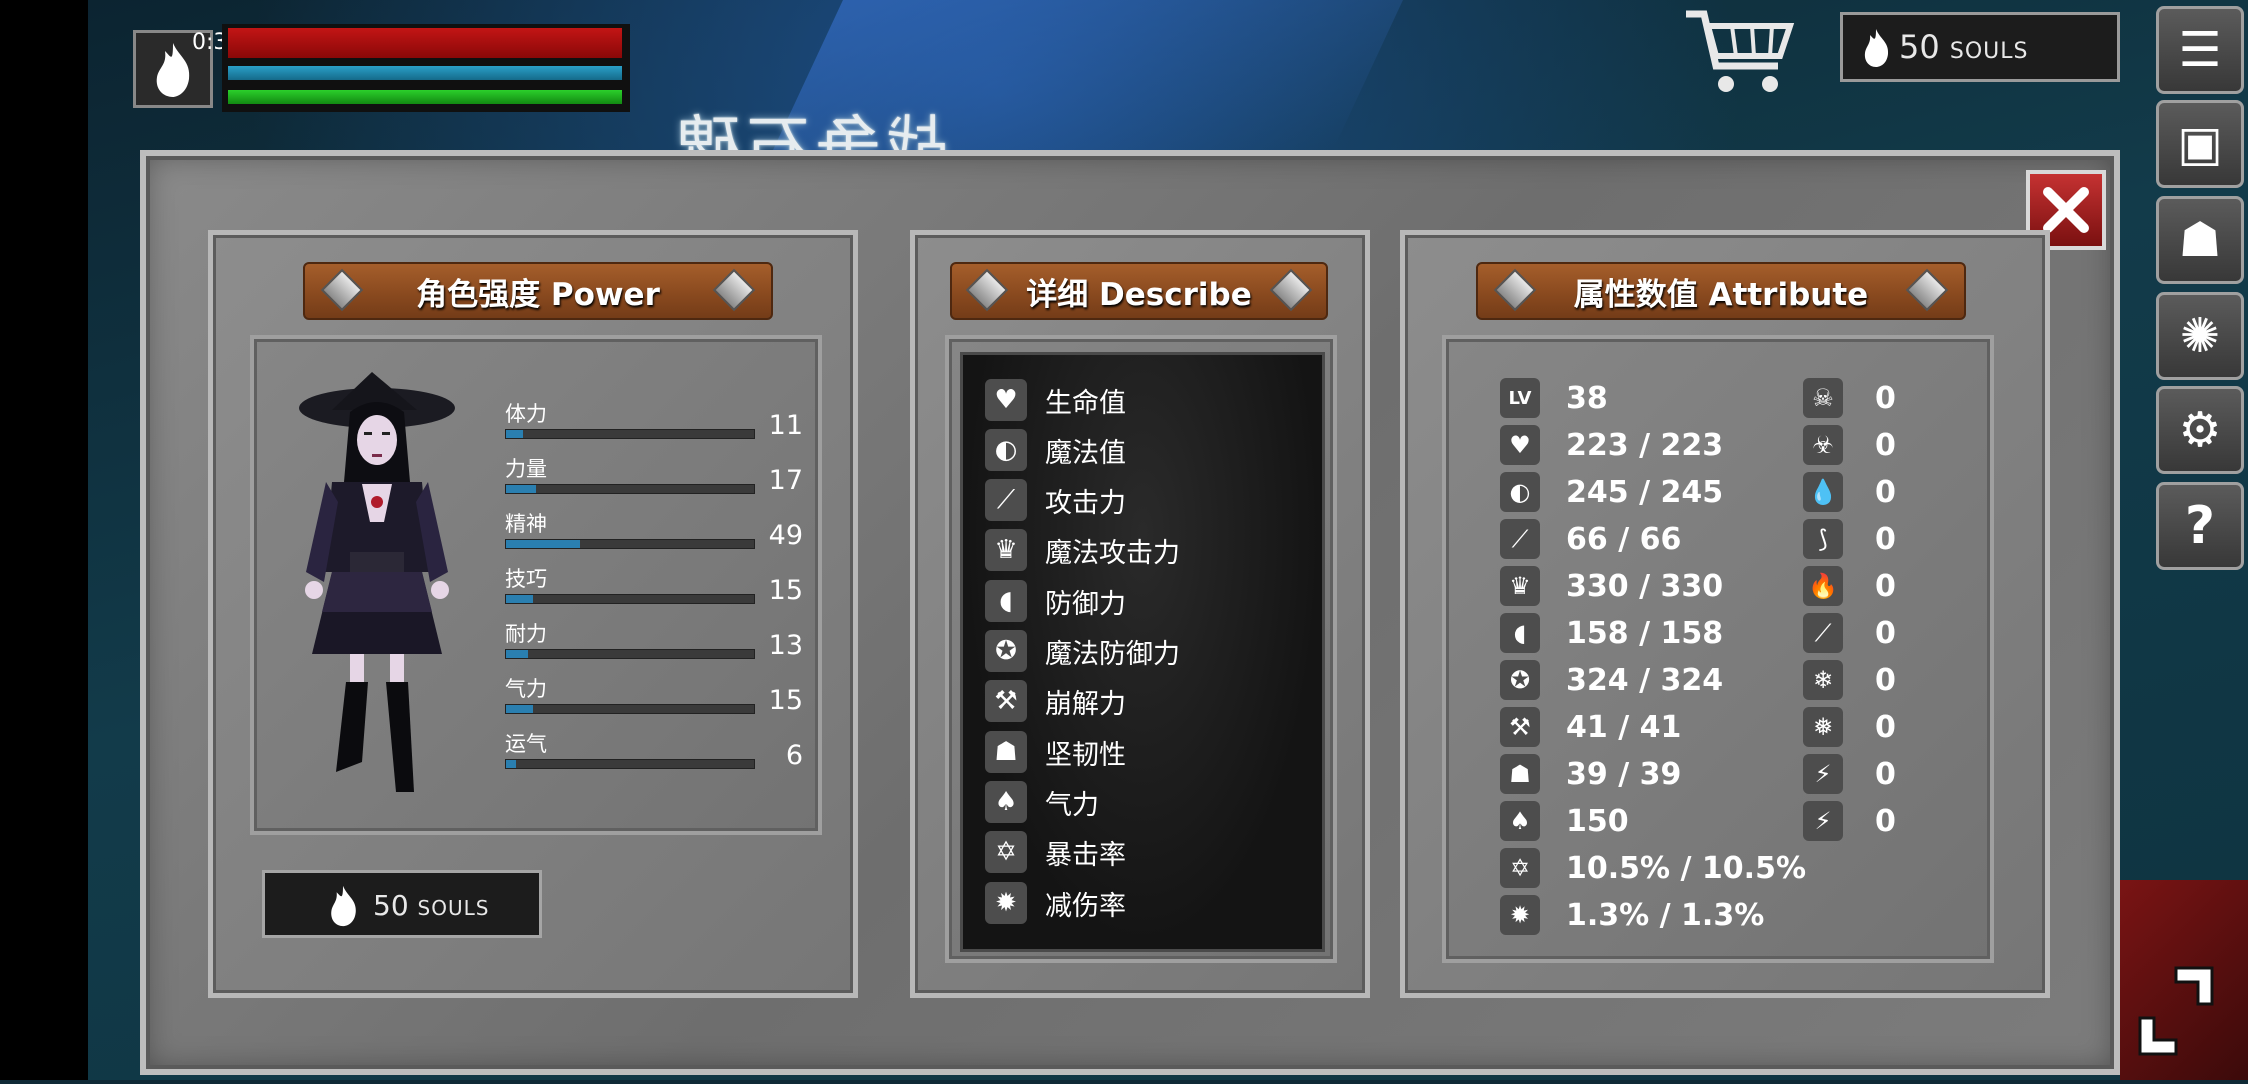 The image size is (2248, 1084). I want to click on help-icon: ?, so click(2200, 526).